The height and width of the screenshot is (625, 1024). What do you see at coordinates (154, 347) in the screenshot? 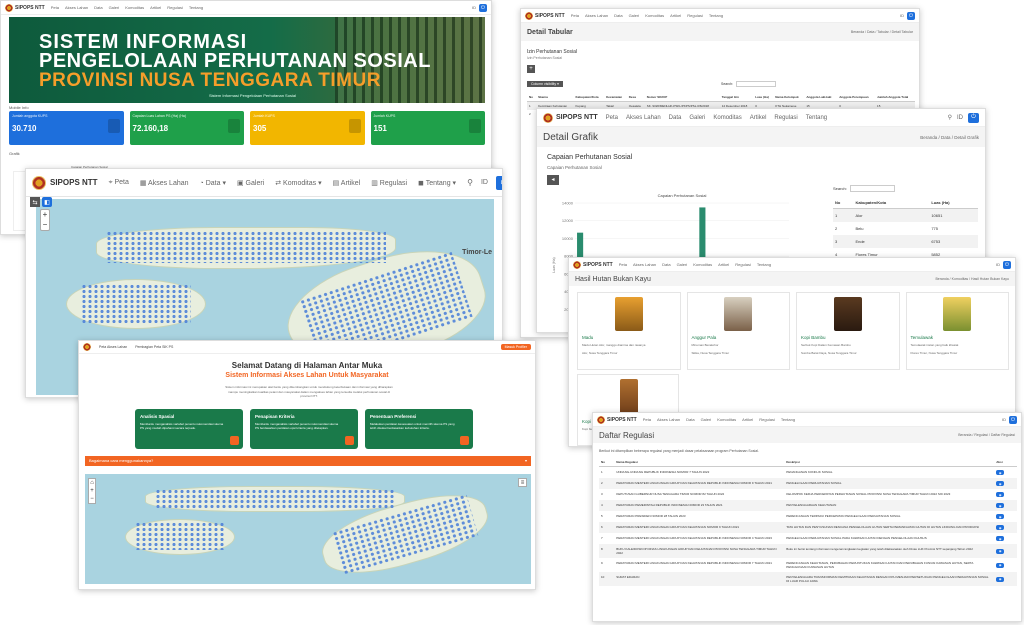
I see `tab-pembagian-peta: Pembagian Peta SIK PS` at bounding box center [154, 347].